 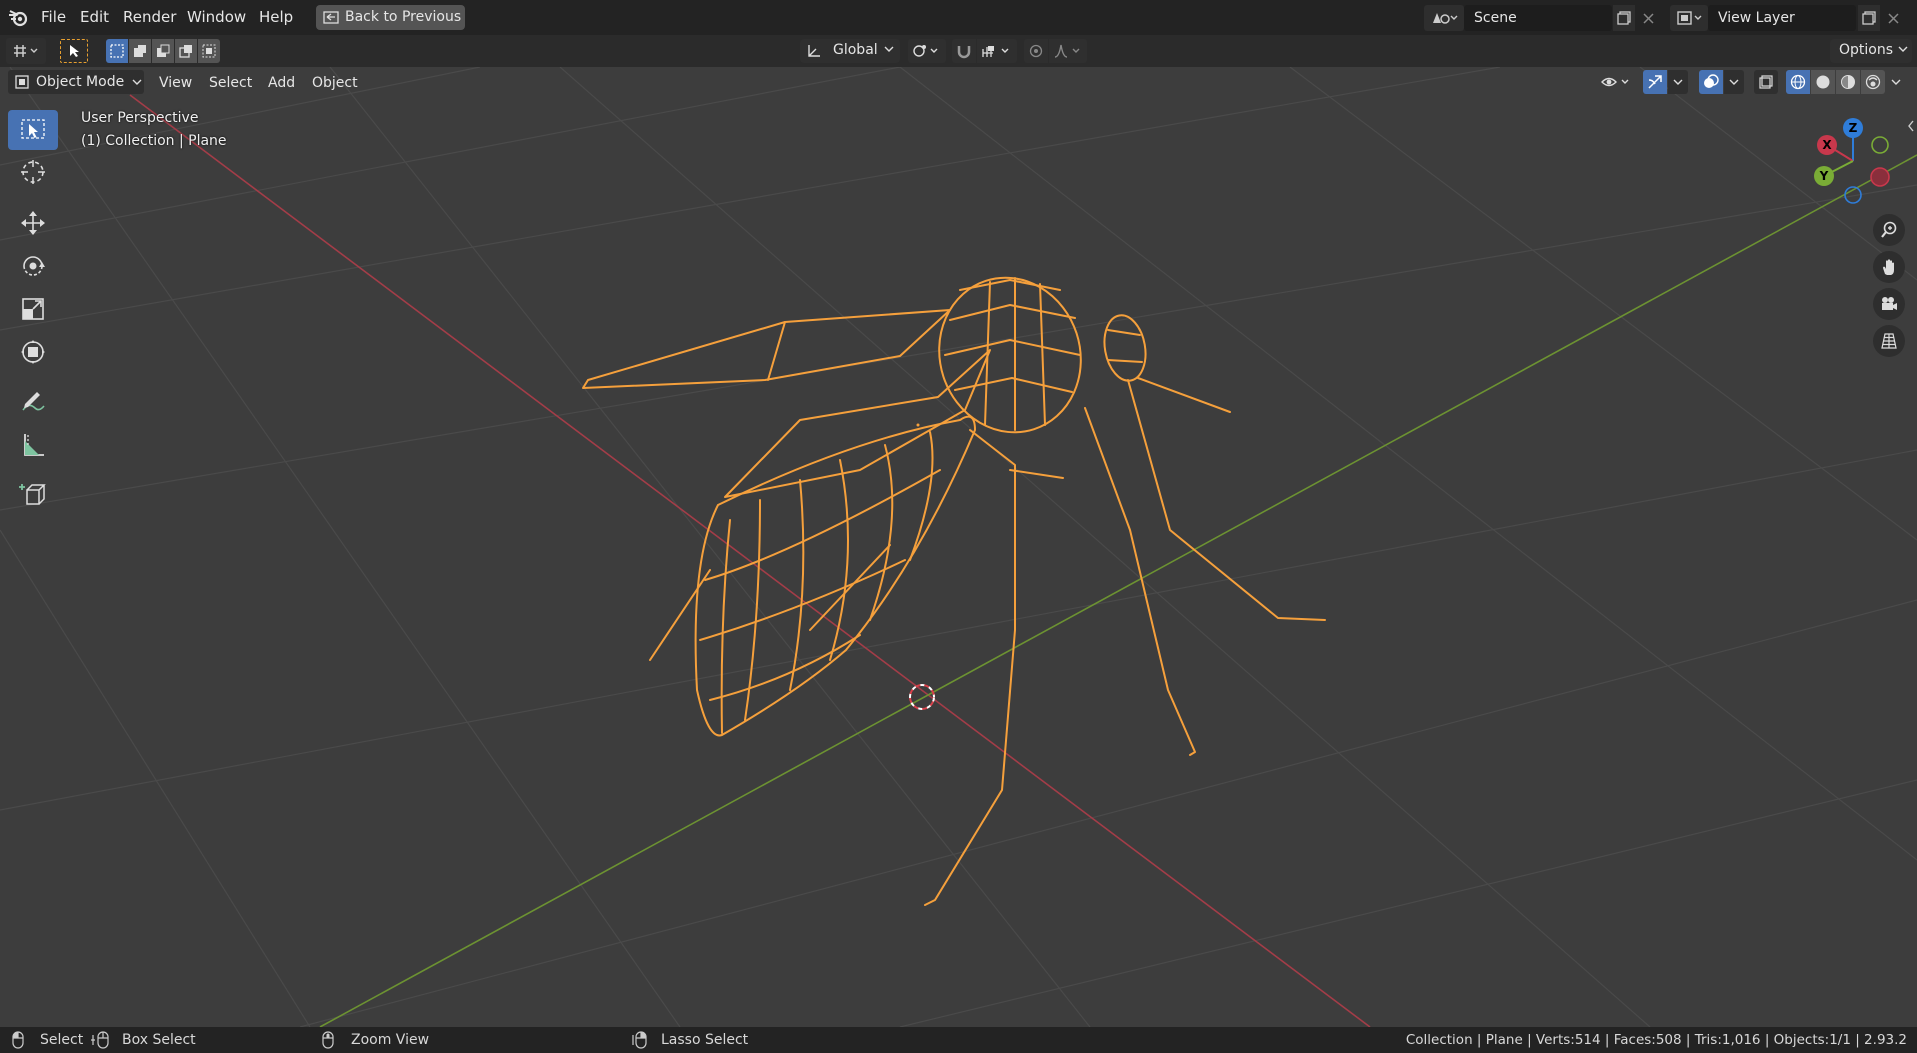 What do you see at coordinates (26, 51) in the screenshot?
I see `editor-type-icon` at bounding box center [26, 51].